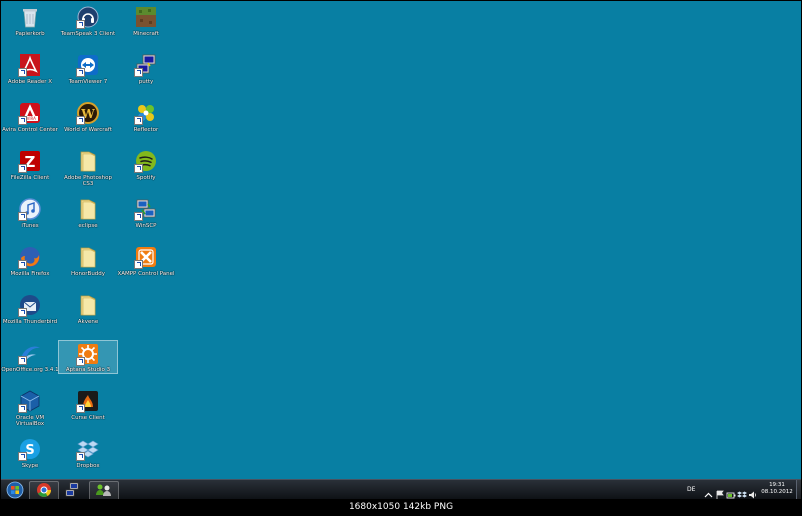  What do you see at coordinates (146, 257) in the screenshot?
I see `xampp-icon` at bounding box center [146, 257].